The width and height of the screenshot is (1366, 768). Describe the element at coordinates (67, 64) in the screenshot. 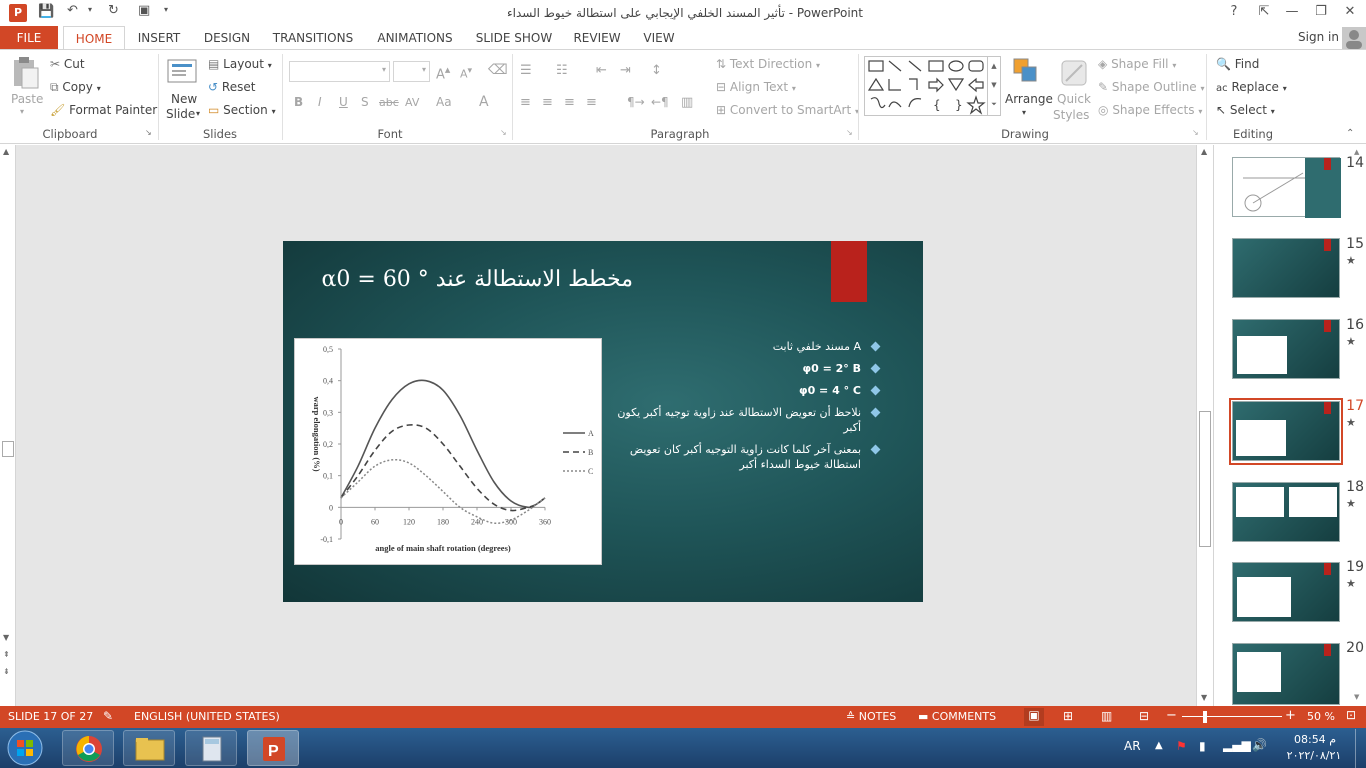

I see `cut-button: ✂ Cut` at that location.